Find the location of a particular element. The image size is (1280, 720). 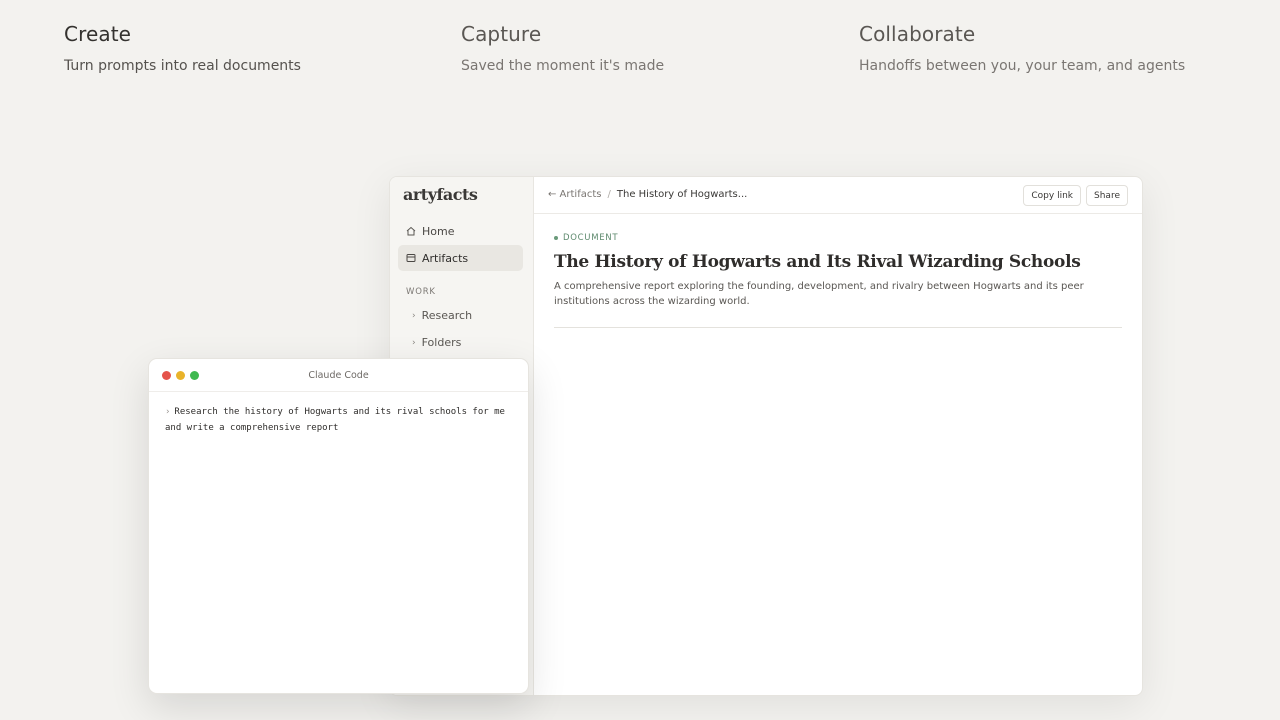

feature-subtitle: Saved the moment it's made is located at coordinates (563, 66).